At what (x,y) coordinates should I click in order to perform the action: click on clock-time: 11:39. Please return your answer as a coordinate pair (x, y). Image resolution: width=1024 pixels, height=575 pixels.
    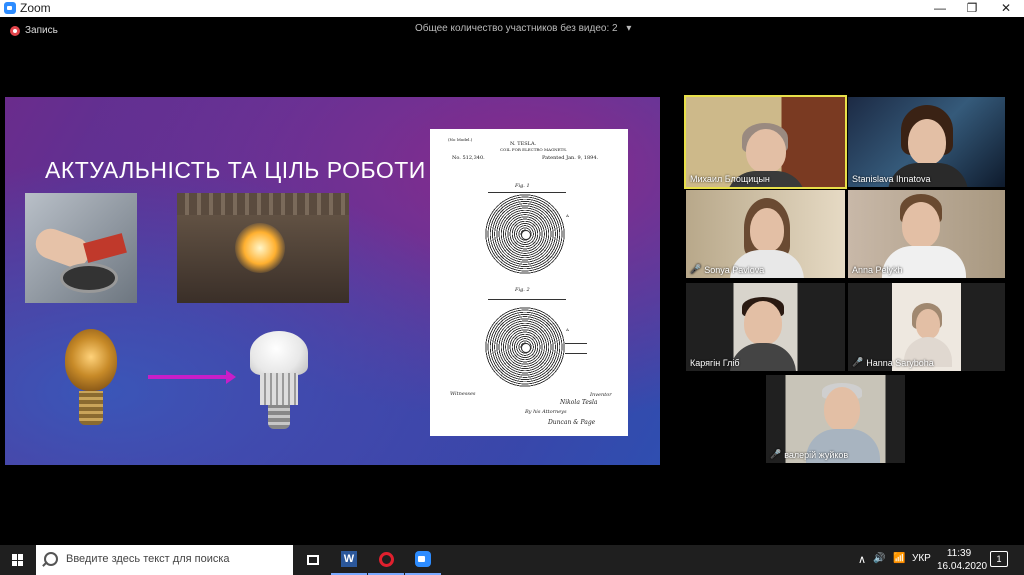
    Looking at the image, I should click on (959, 553).